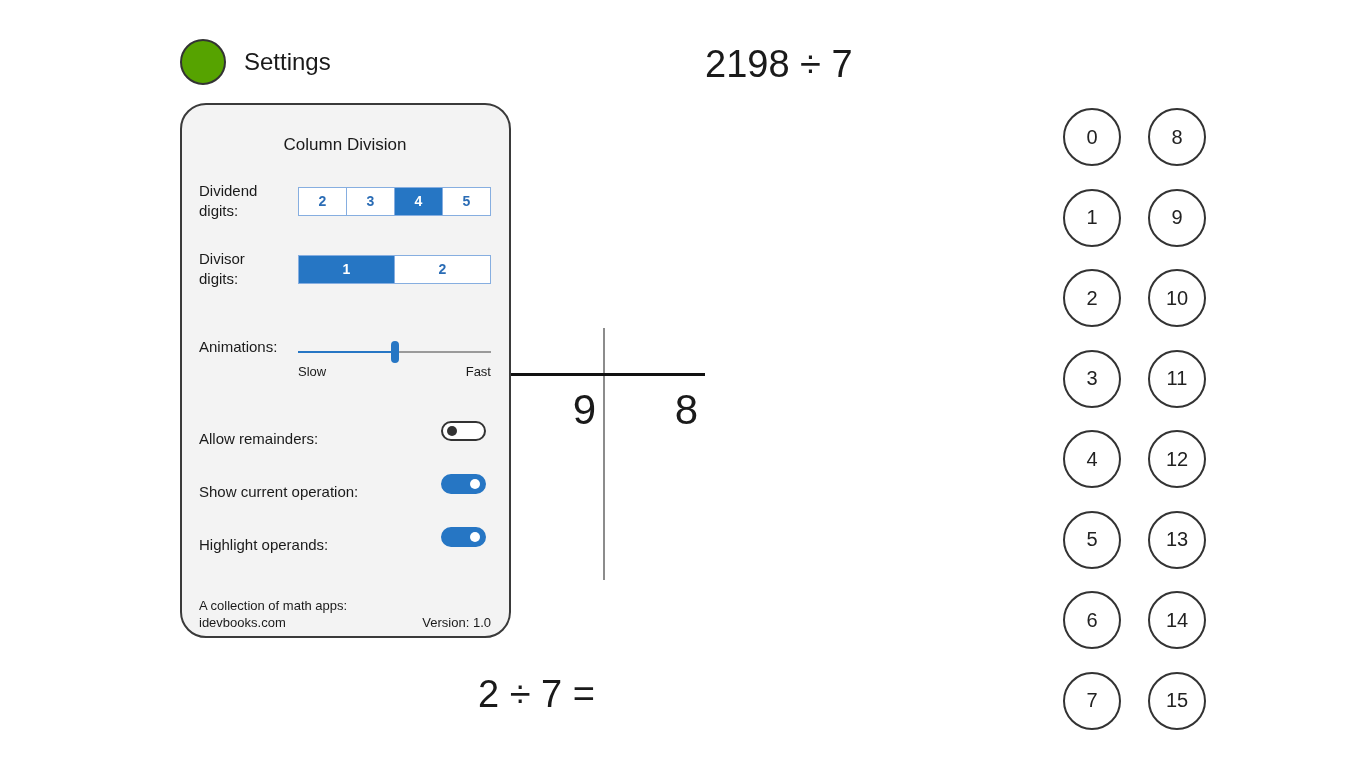  Describe the element at coordinates (239, 347) in the screenshot. I see `setting-label: Animations:` at that location.